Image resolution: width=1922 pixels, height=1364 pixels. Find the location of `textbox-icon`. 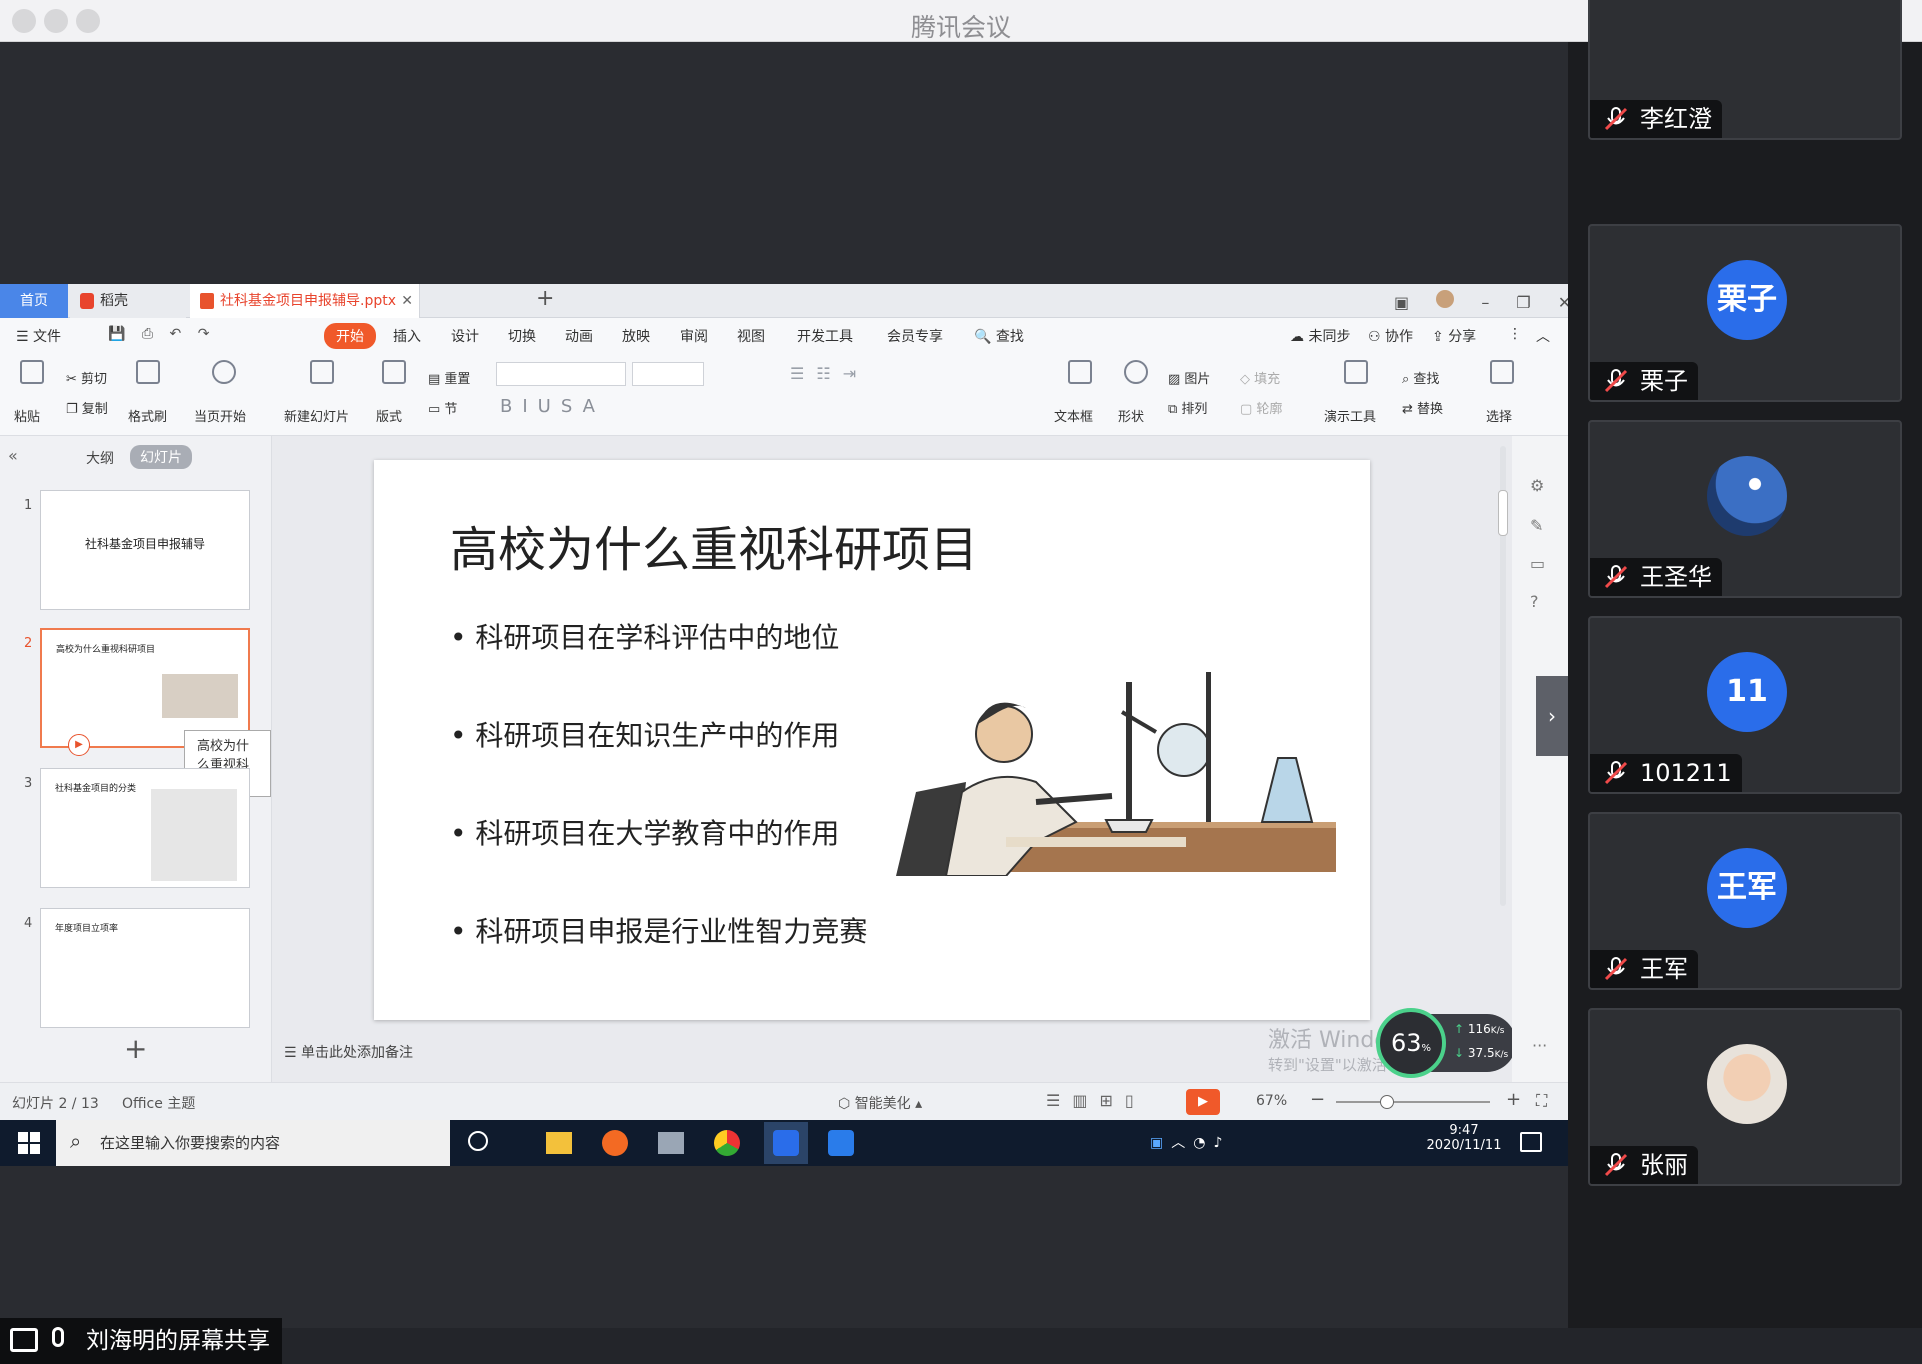

textbox-icon is located at coordinates (1080, 372).